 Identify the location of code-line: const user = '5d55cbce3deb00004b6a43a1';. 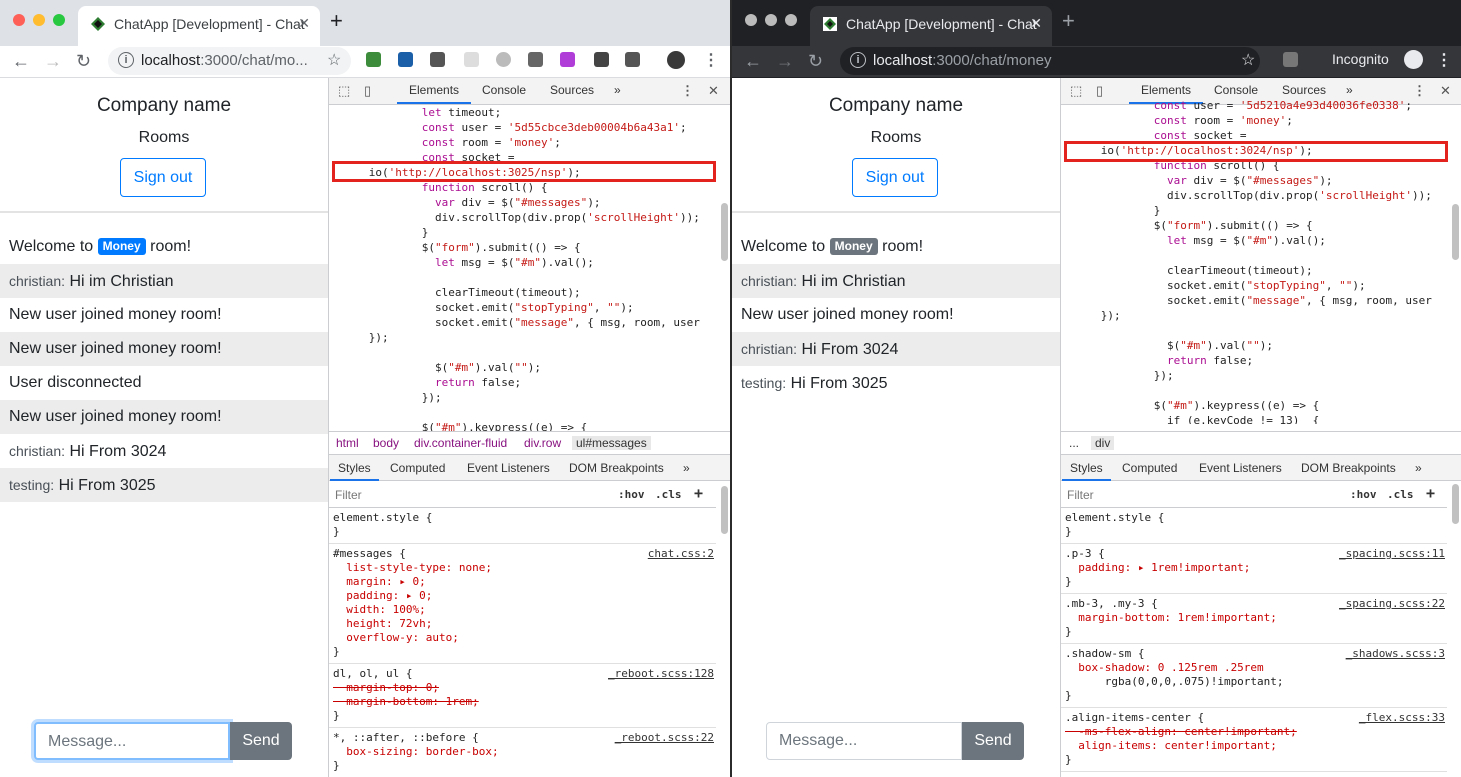
(522, 127).